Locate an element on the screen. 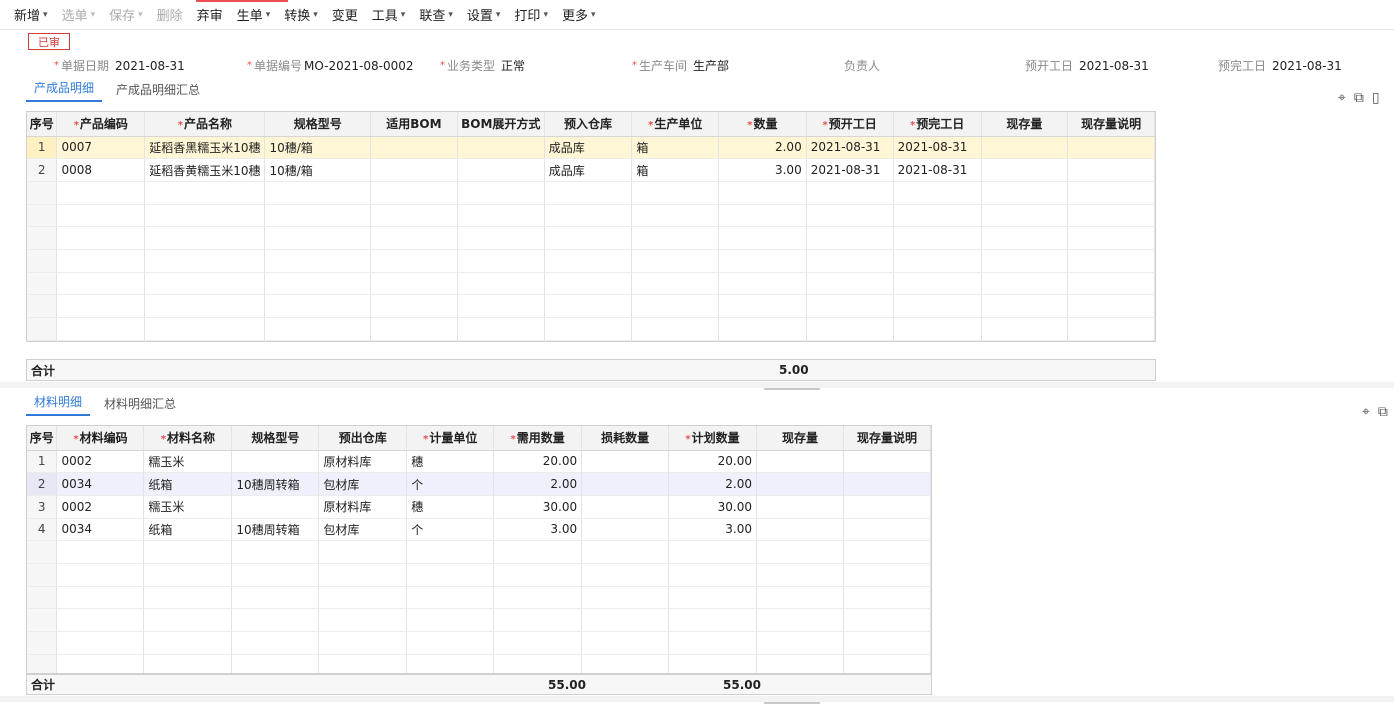 The image size is (1394, 717). material-column-header: *计量单位 is located at coordinates (450, 438).